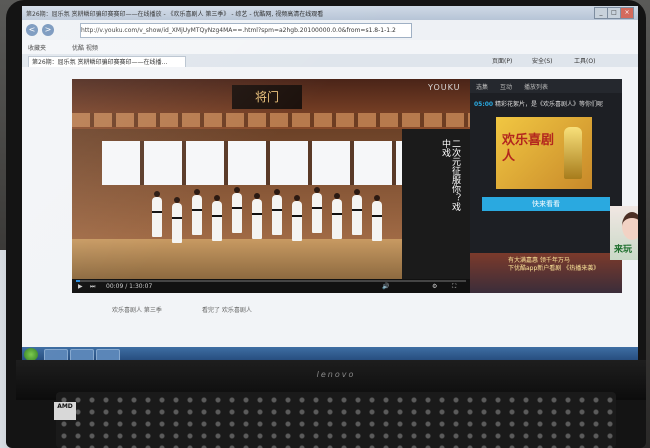 The width and height of the screenshot is (650, 448). I want to click on sidebar-tabs: 选集 互动 播放列表, so click(546, 86).